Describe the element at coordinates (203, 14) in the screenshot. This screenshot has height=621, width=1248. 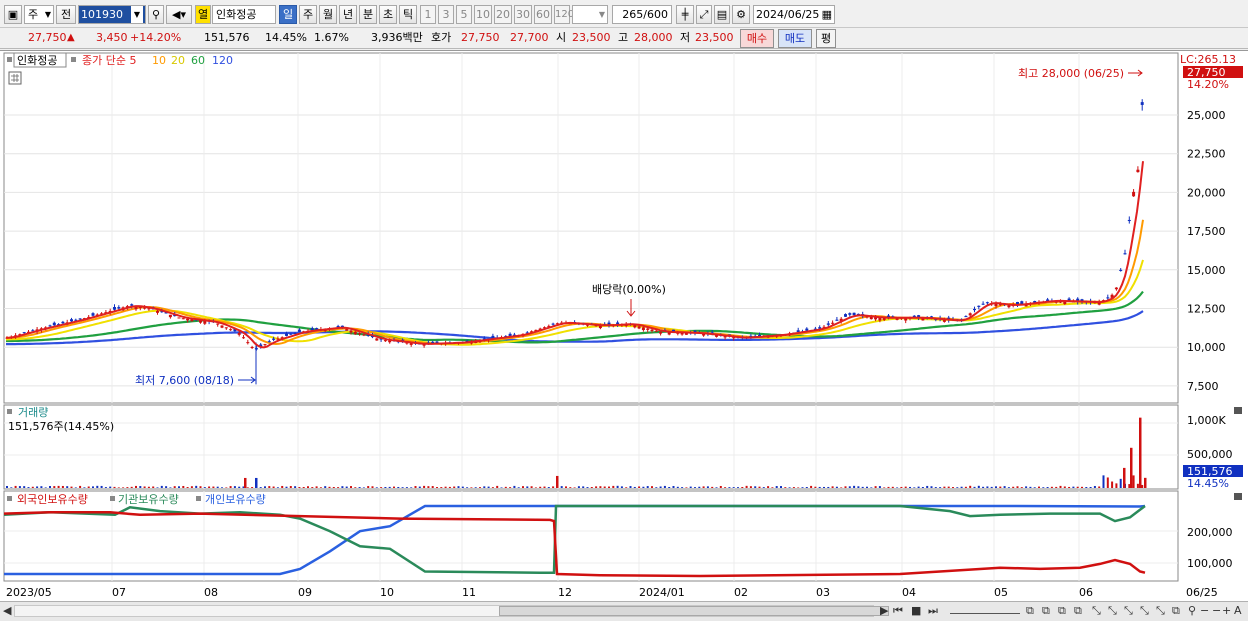
I see `heat-badge: 열` at that location.